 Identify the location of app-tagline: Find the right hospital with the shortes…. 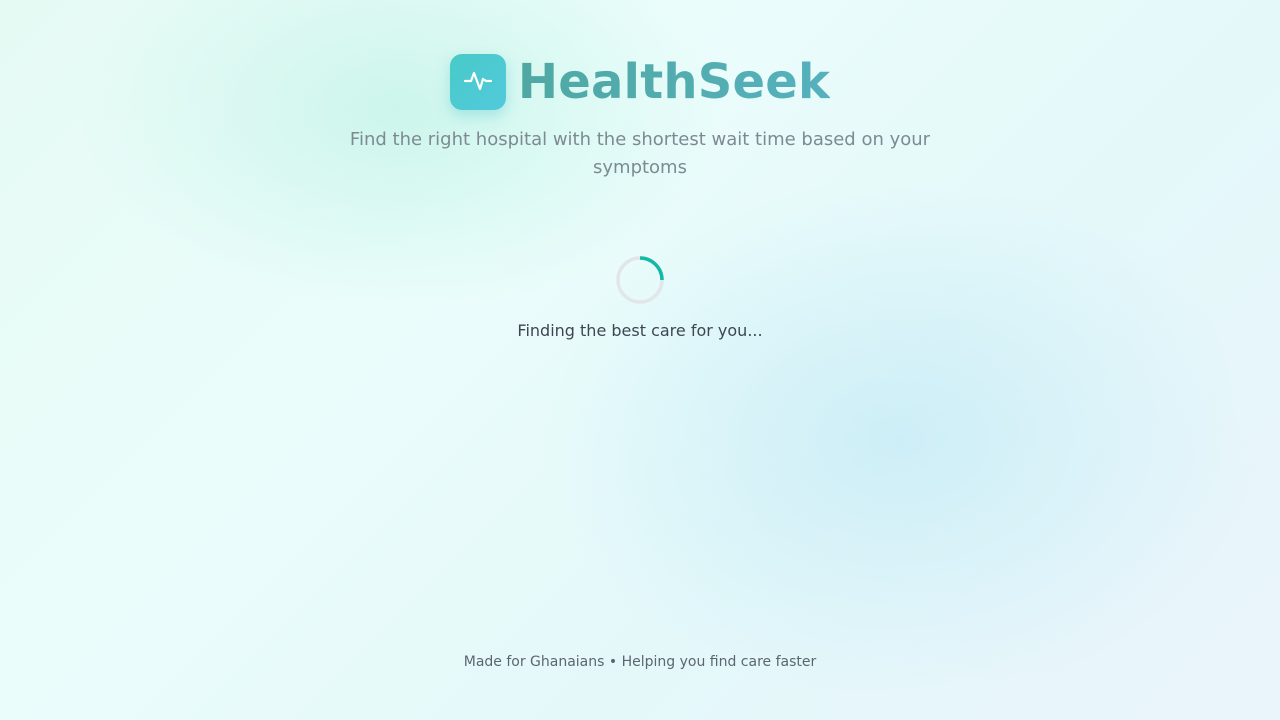
(640, 153).